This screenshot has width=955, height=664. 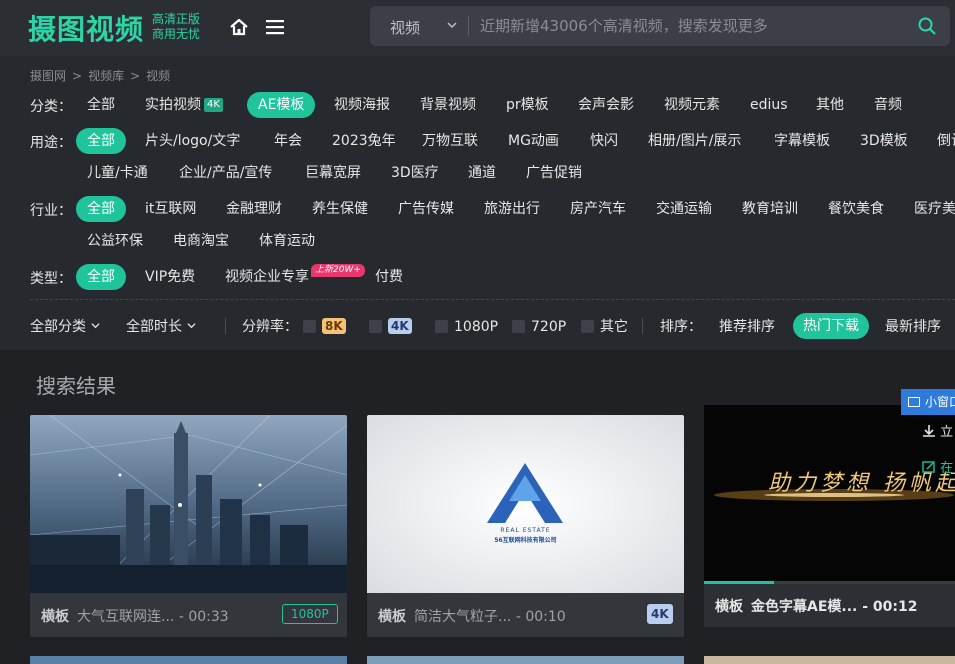 I want to click on category-option: 视频元素, so click(x=692, y=105).